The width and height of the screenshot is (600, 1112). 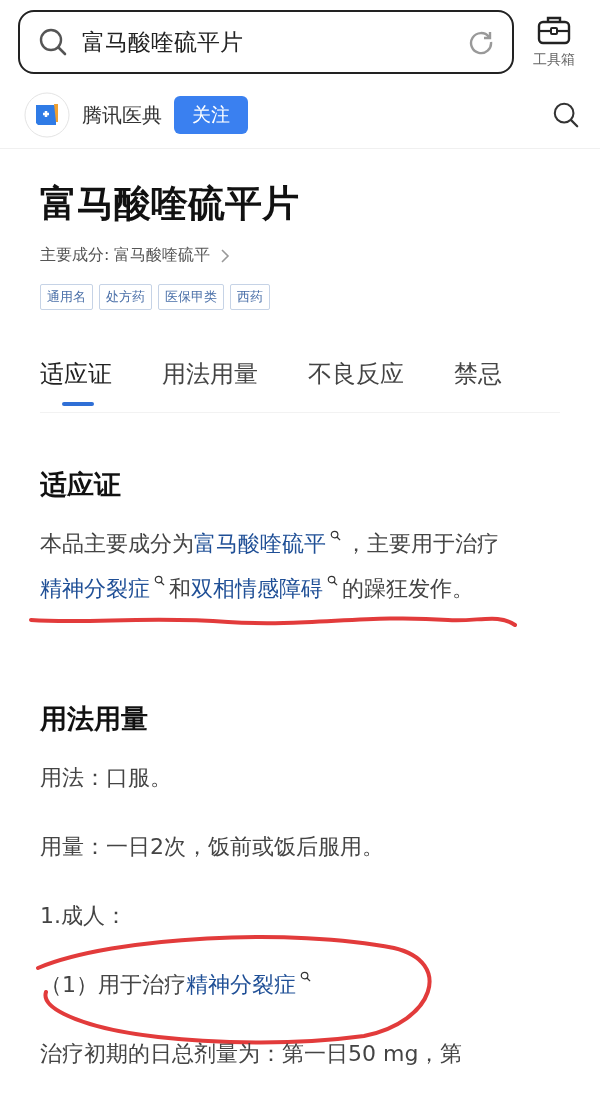 I want to click on ingredient-link: 主要成分: 富马酸喹硫平, so click(x=125, y=255).